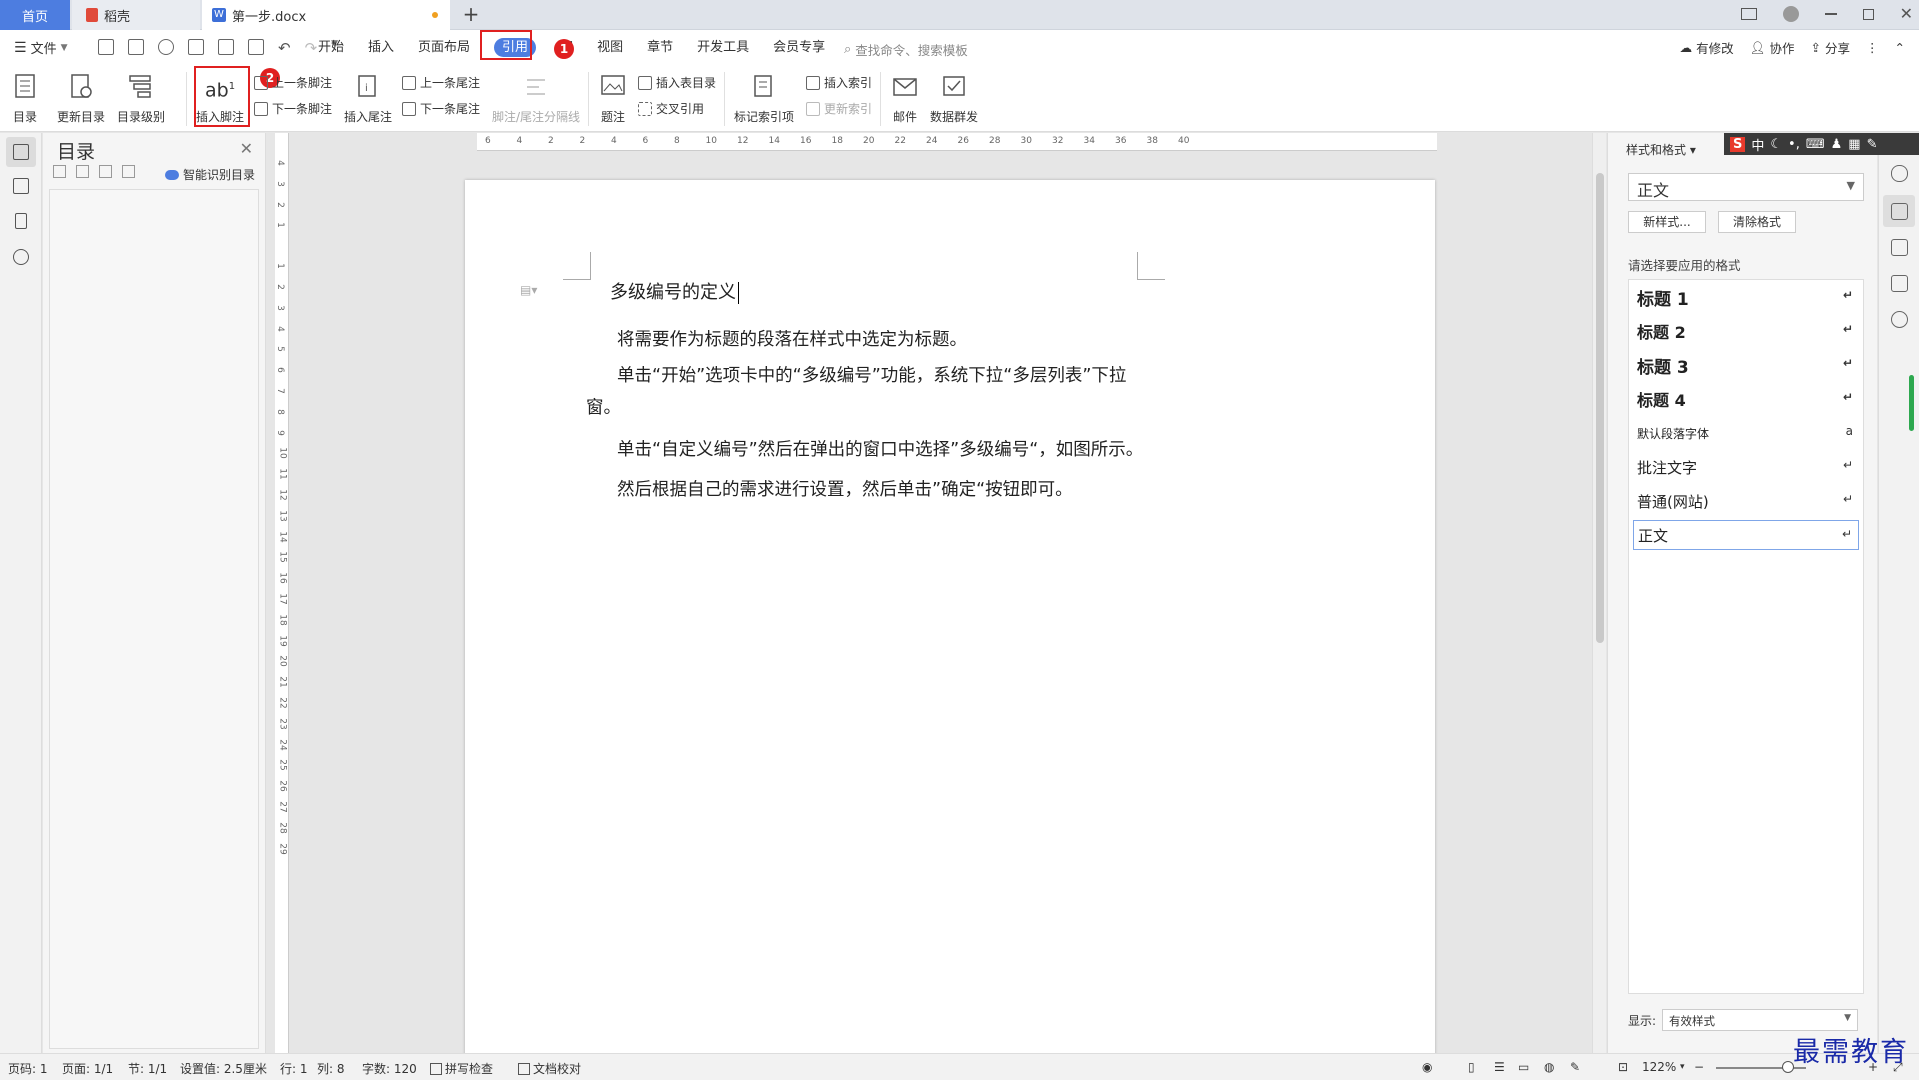 This screenshot has height=1080, width=1919. Describe the element at coordinates (1523, 1067) in the screenshot. I see `reading-view-icon: ▭` at that location.